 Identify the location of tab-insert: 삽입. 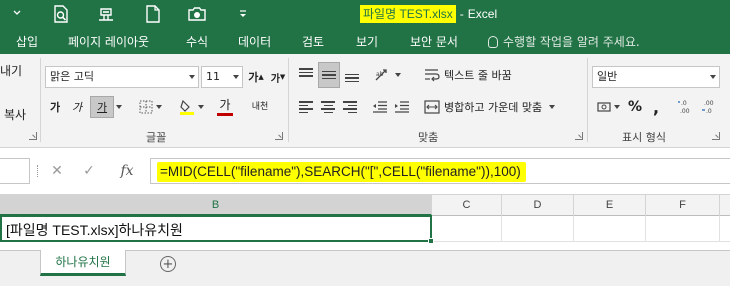
(27, 41).